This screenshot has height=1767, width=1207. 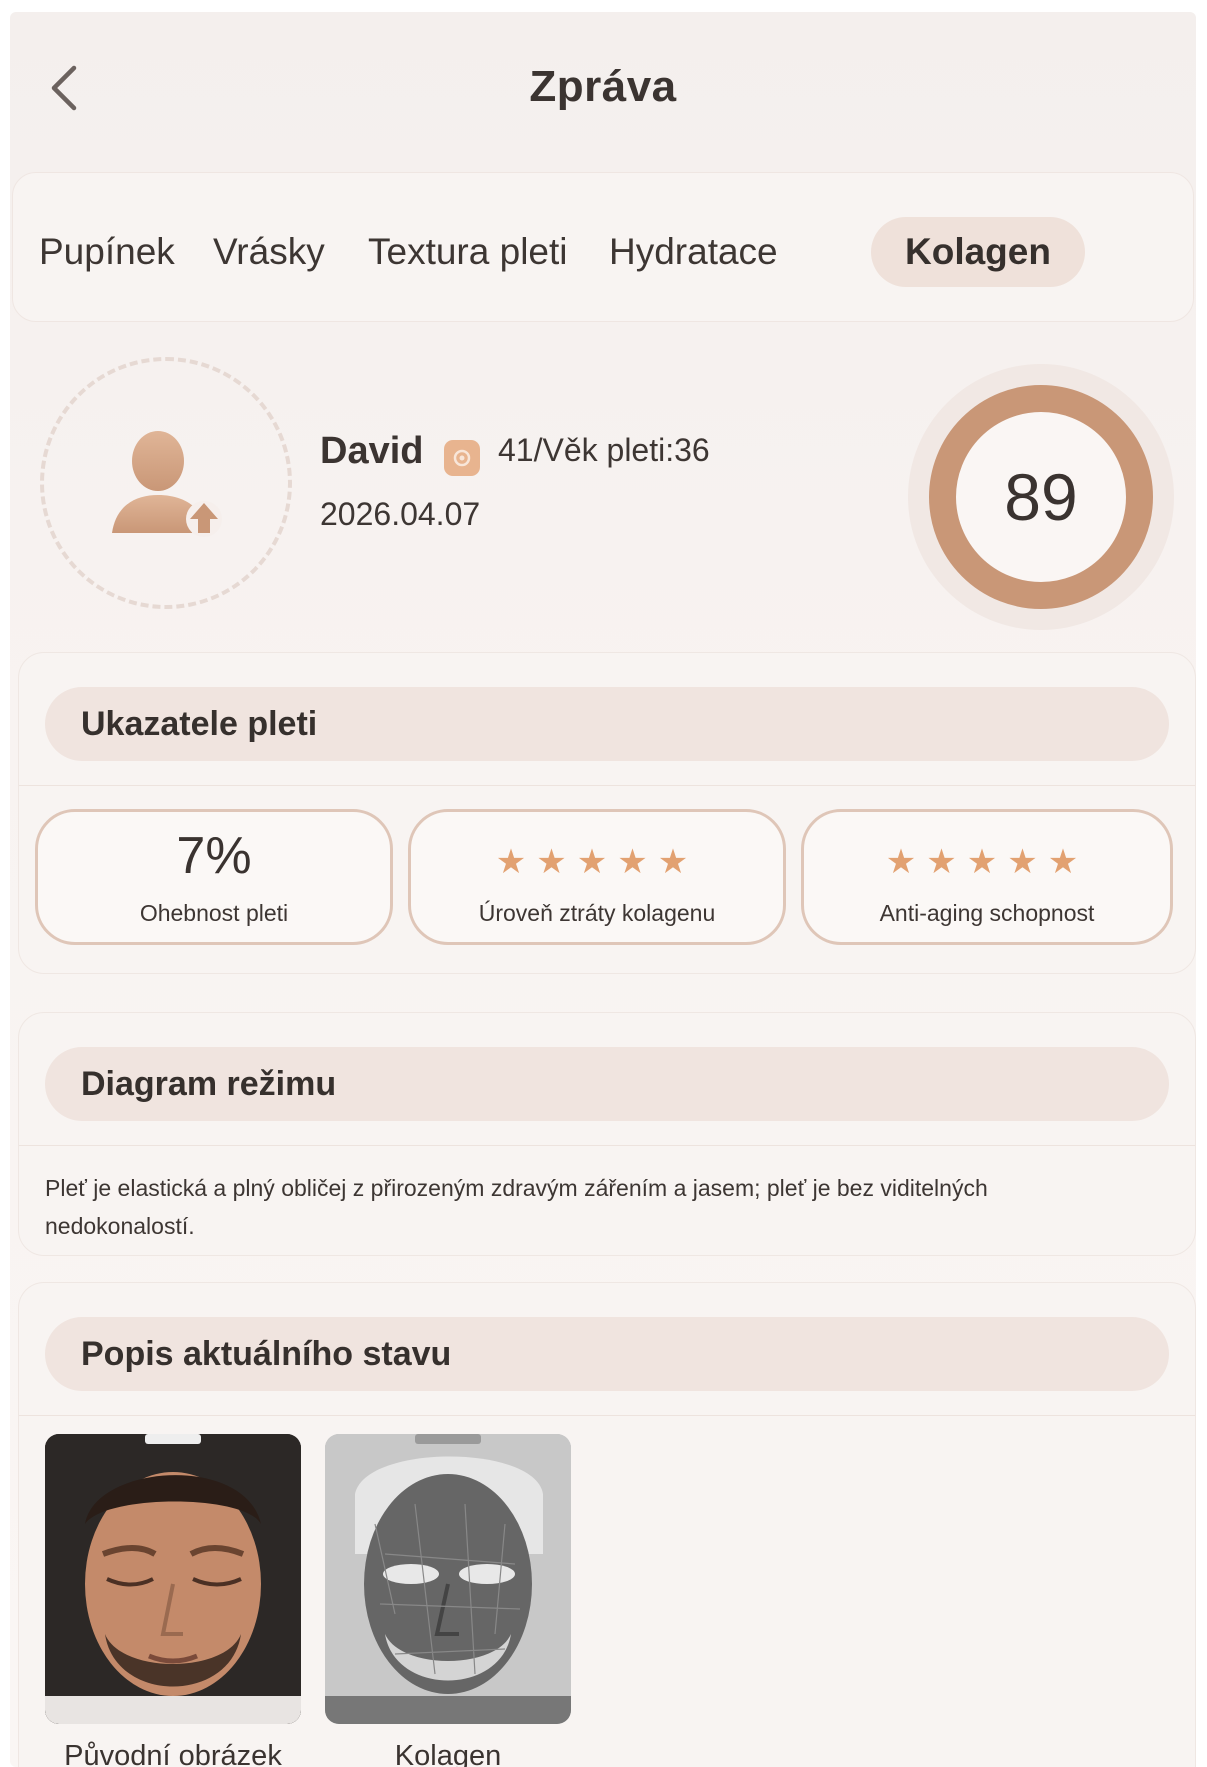 I want to click on gender-icon, so click(x=462, y=458).